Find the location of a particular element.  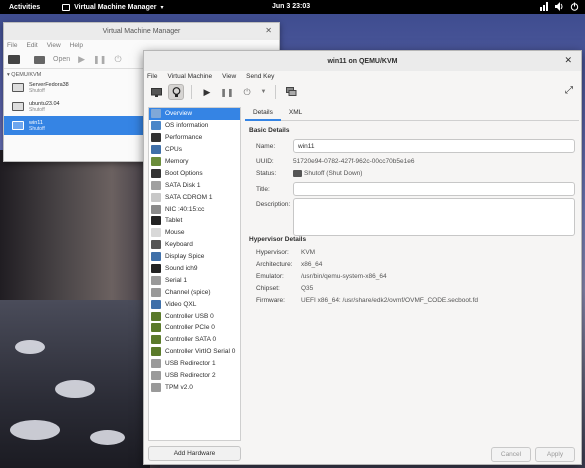

tab-xml: XML is located at coordinates (295, 114).